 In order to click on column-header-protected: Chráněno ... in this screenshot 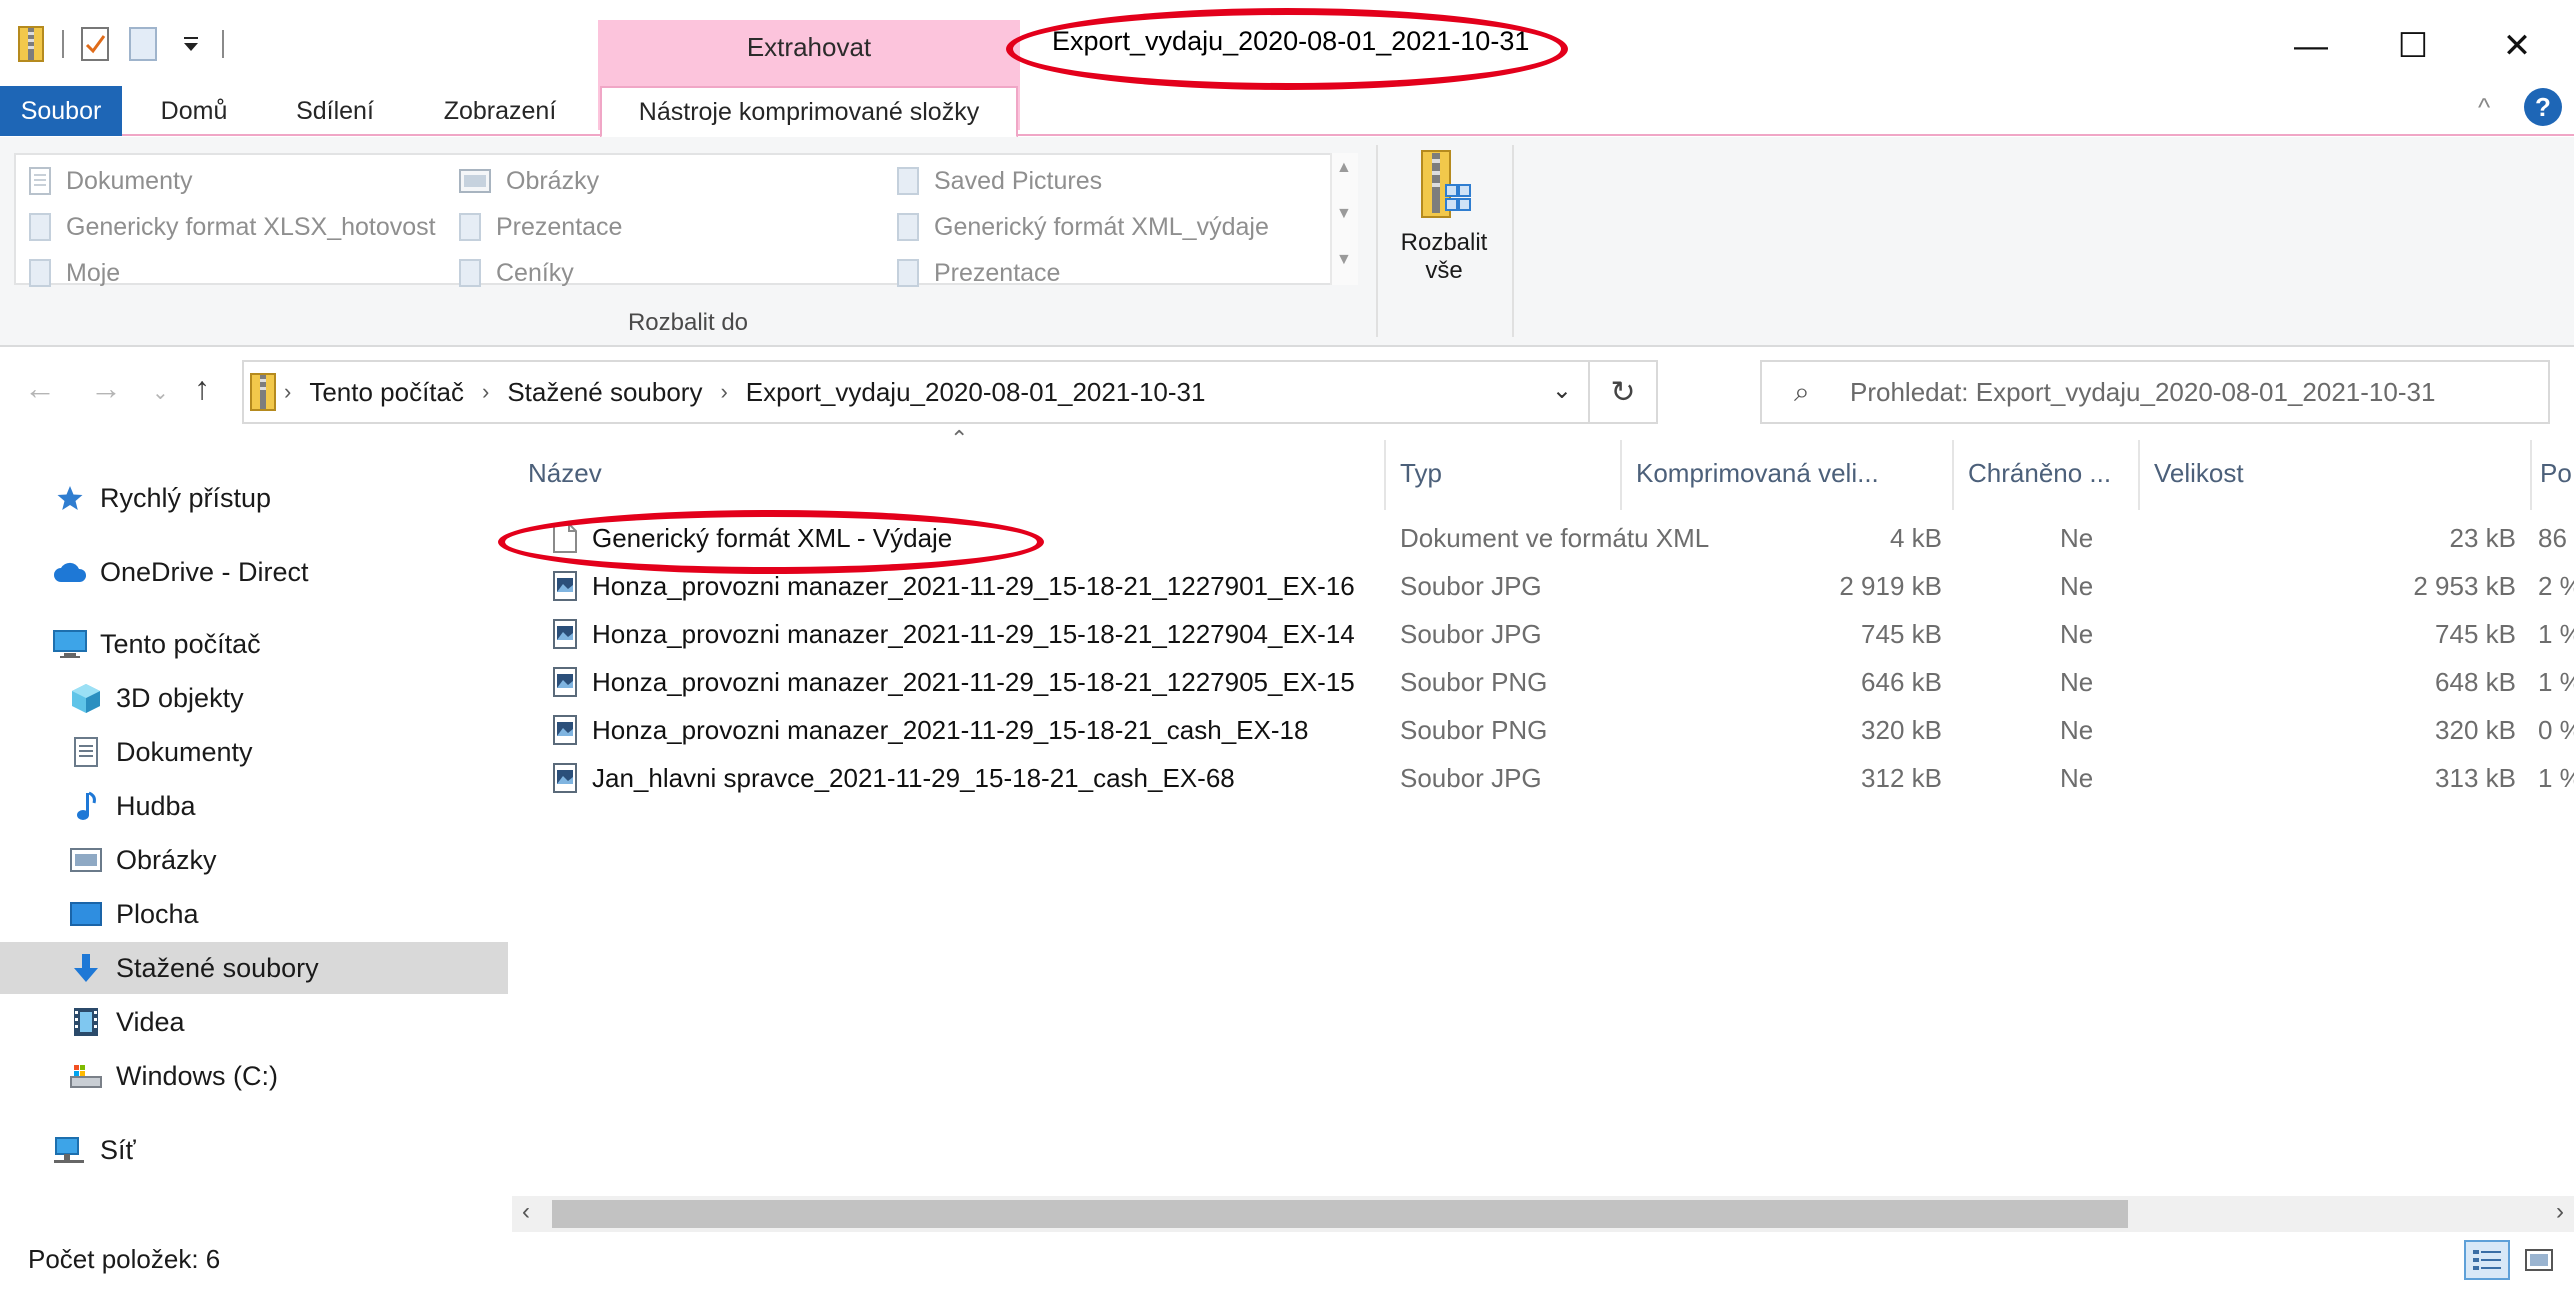, I will do `click(2045, 473)`.